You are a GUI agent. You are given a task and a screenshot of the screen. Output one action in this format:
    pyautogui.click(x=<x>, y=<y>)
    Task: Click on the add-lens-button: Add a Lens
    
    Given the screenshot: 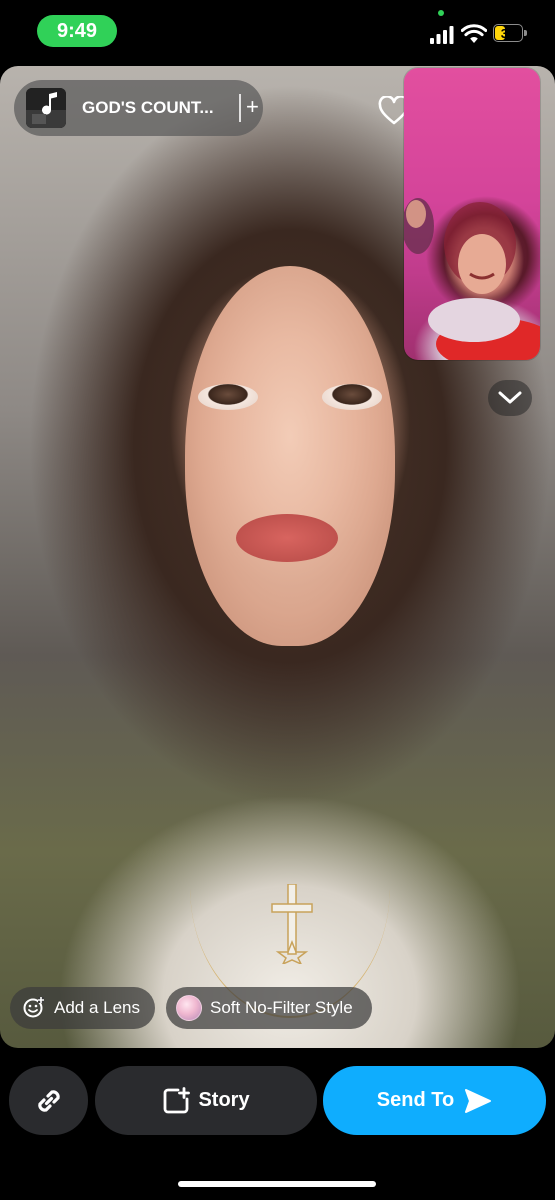 What is the action you would take?
    pyautogui.click(x=82, y=1008)
    